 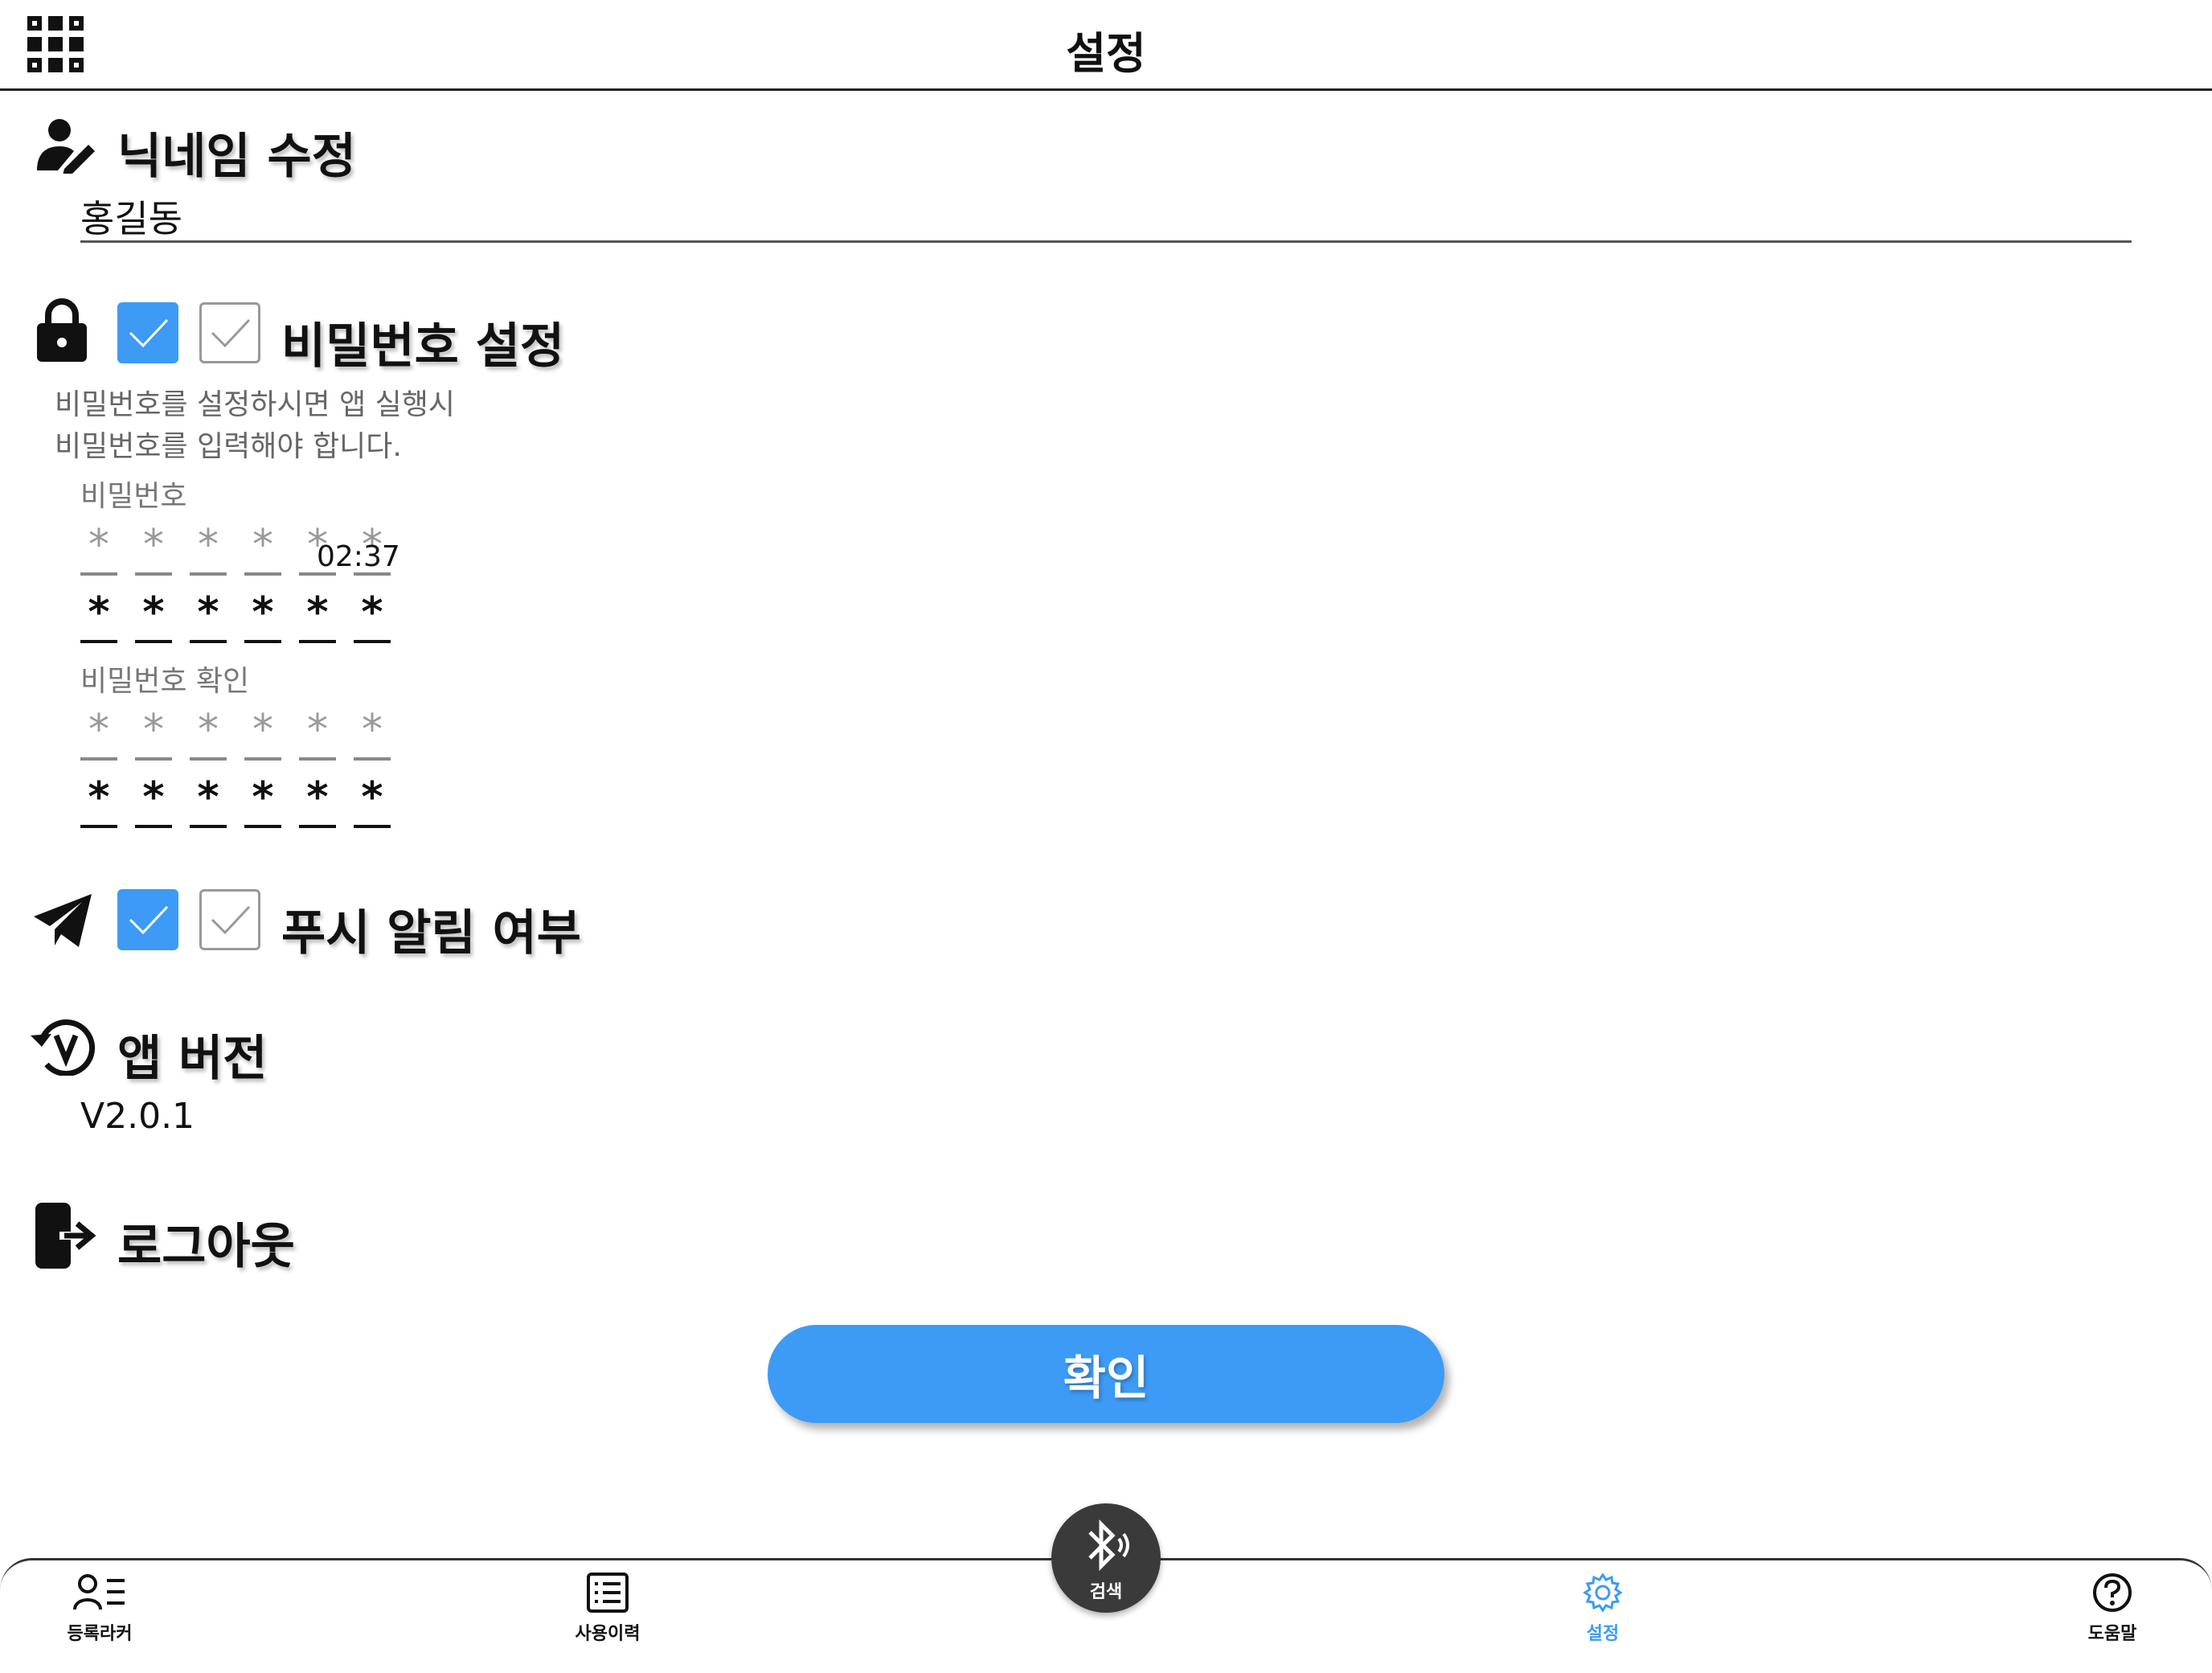 I want to click on password-label: 비밀번호, so click(x=133, y=496).